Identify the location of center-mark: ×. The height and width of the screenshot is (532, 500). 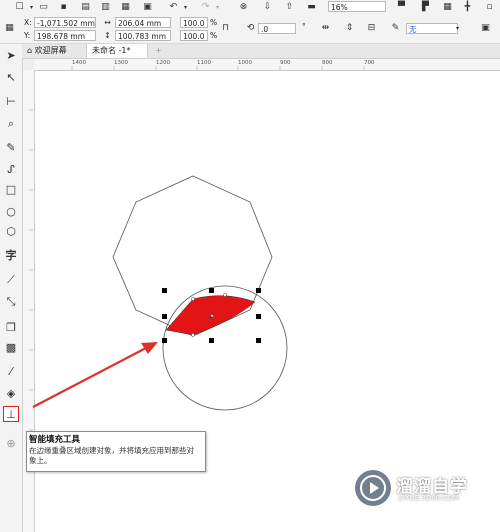
(211, 317).